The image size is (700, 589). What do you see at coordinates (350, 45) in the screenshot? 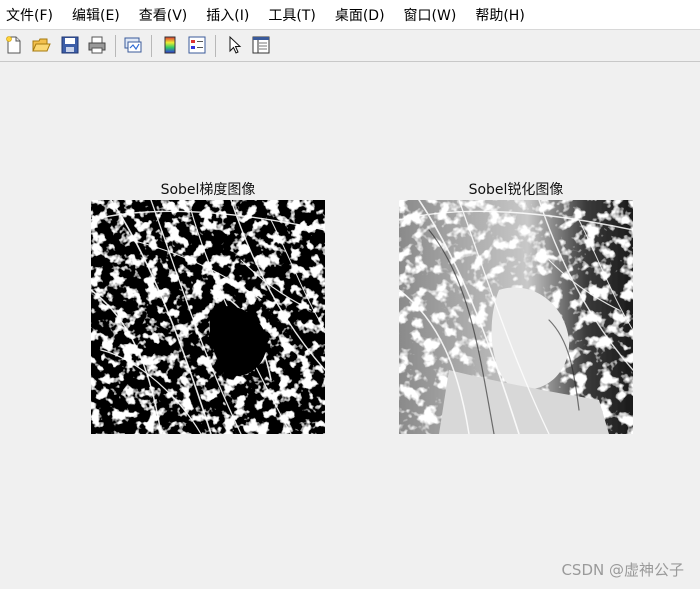
I see `figure-toolbar` at bounding box center [350, 45].